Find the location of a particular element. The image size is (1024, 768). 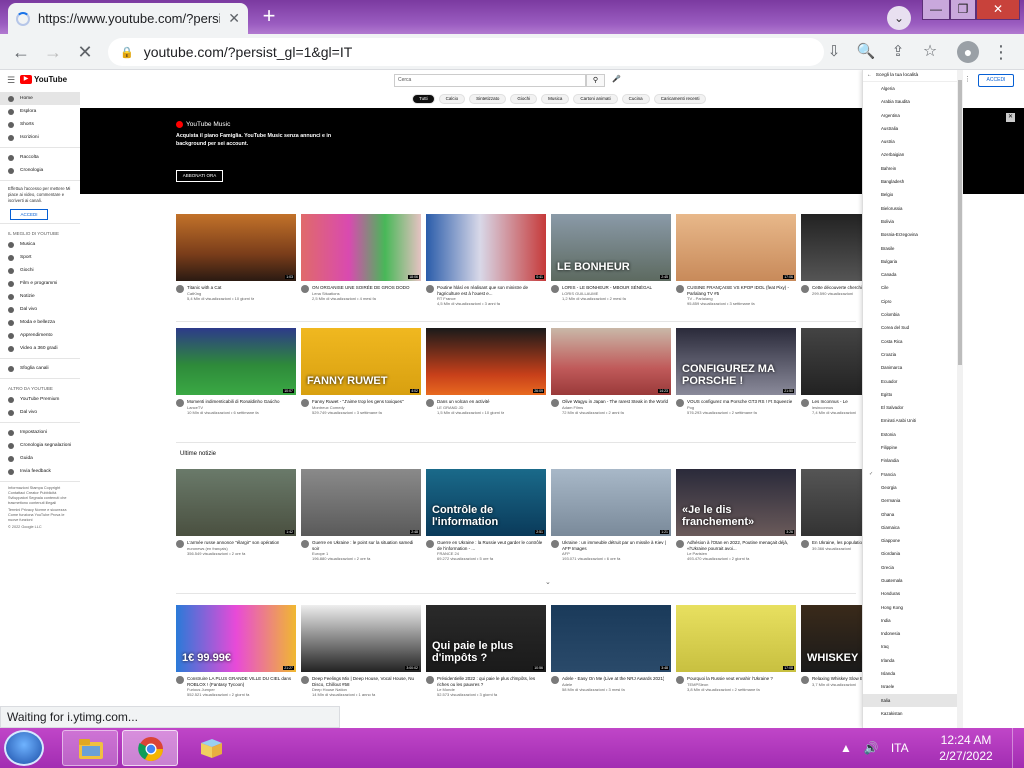

sidebar-item-guida: Guida is located at coordinates (40, 458).